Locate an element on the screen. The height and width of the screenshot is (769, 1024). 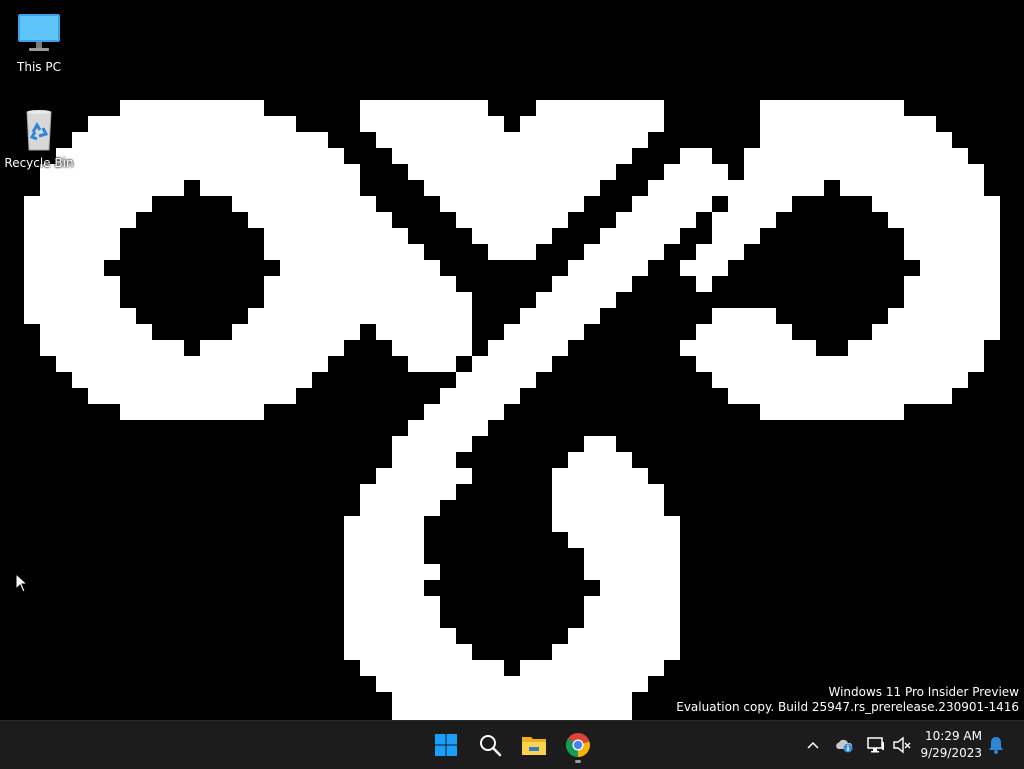
recycle-bin-icon is located at coordinates (39, 130).